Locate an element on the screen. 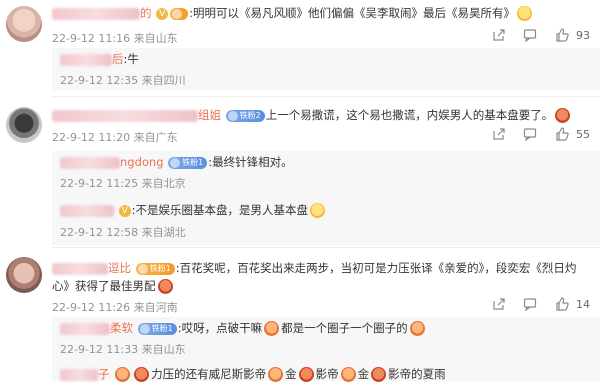 Image resolution: width=600 pixels, height=383 pixels. like-count: 14 is located at coordinates (583, 304).